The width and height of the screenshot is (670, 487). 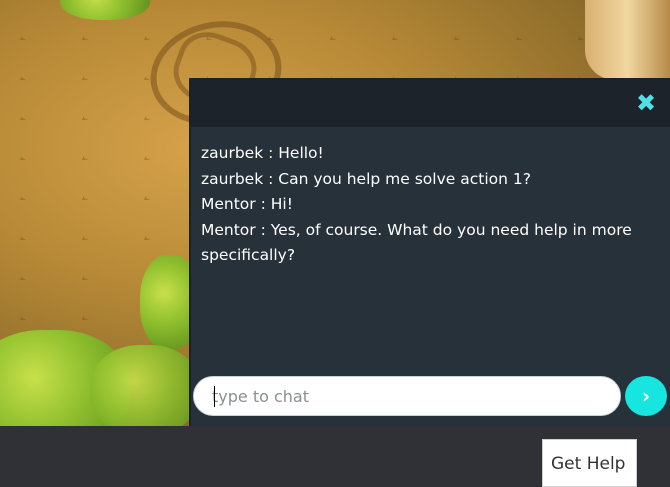 I want to click on chat-input-row: ›, so click(x=431, y=397).